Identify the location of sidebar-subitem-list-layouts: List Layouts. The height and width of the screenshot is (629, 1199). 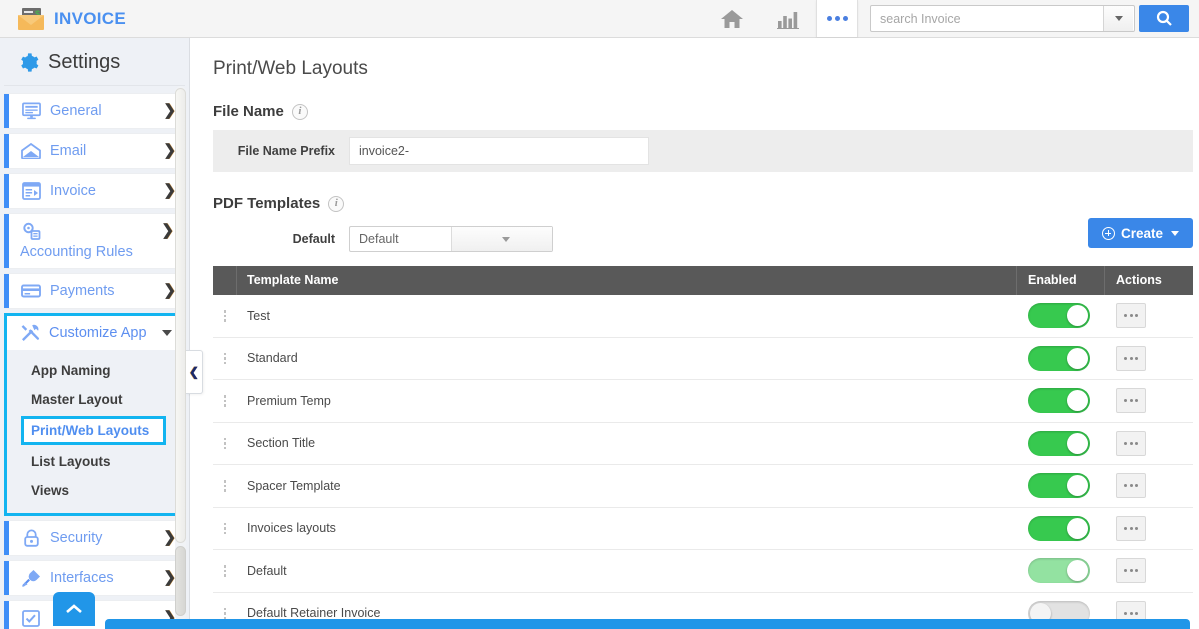
(94, 461).